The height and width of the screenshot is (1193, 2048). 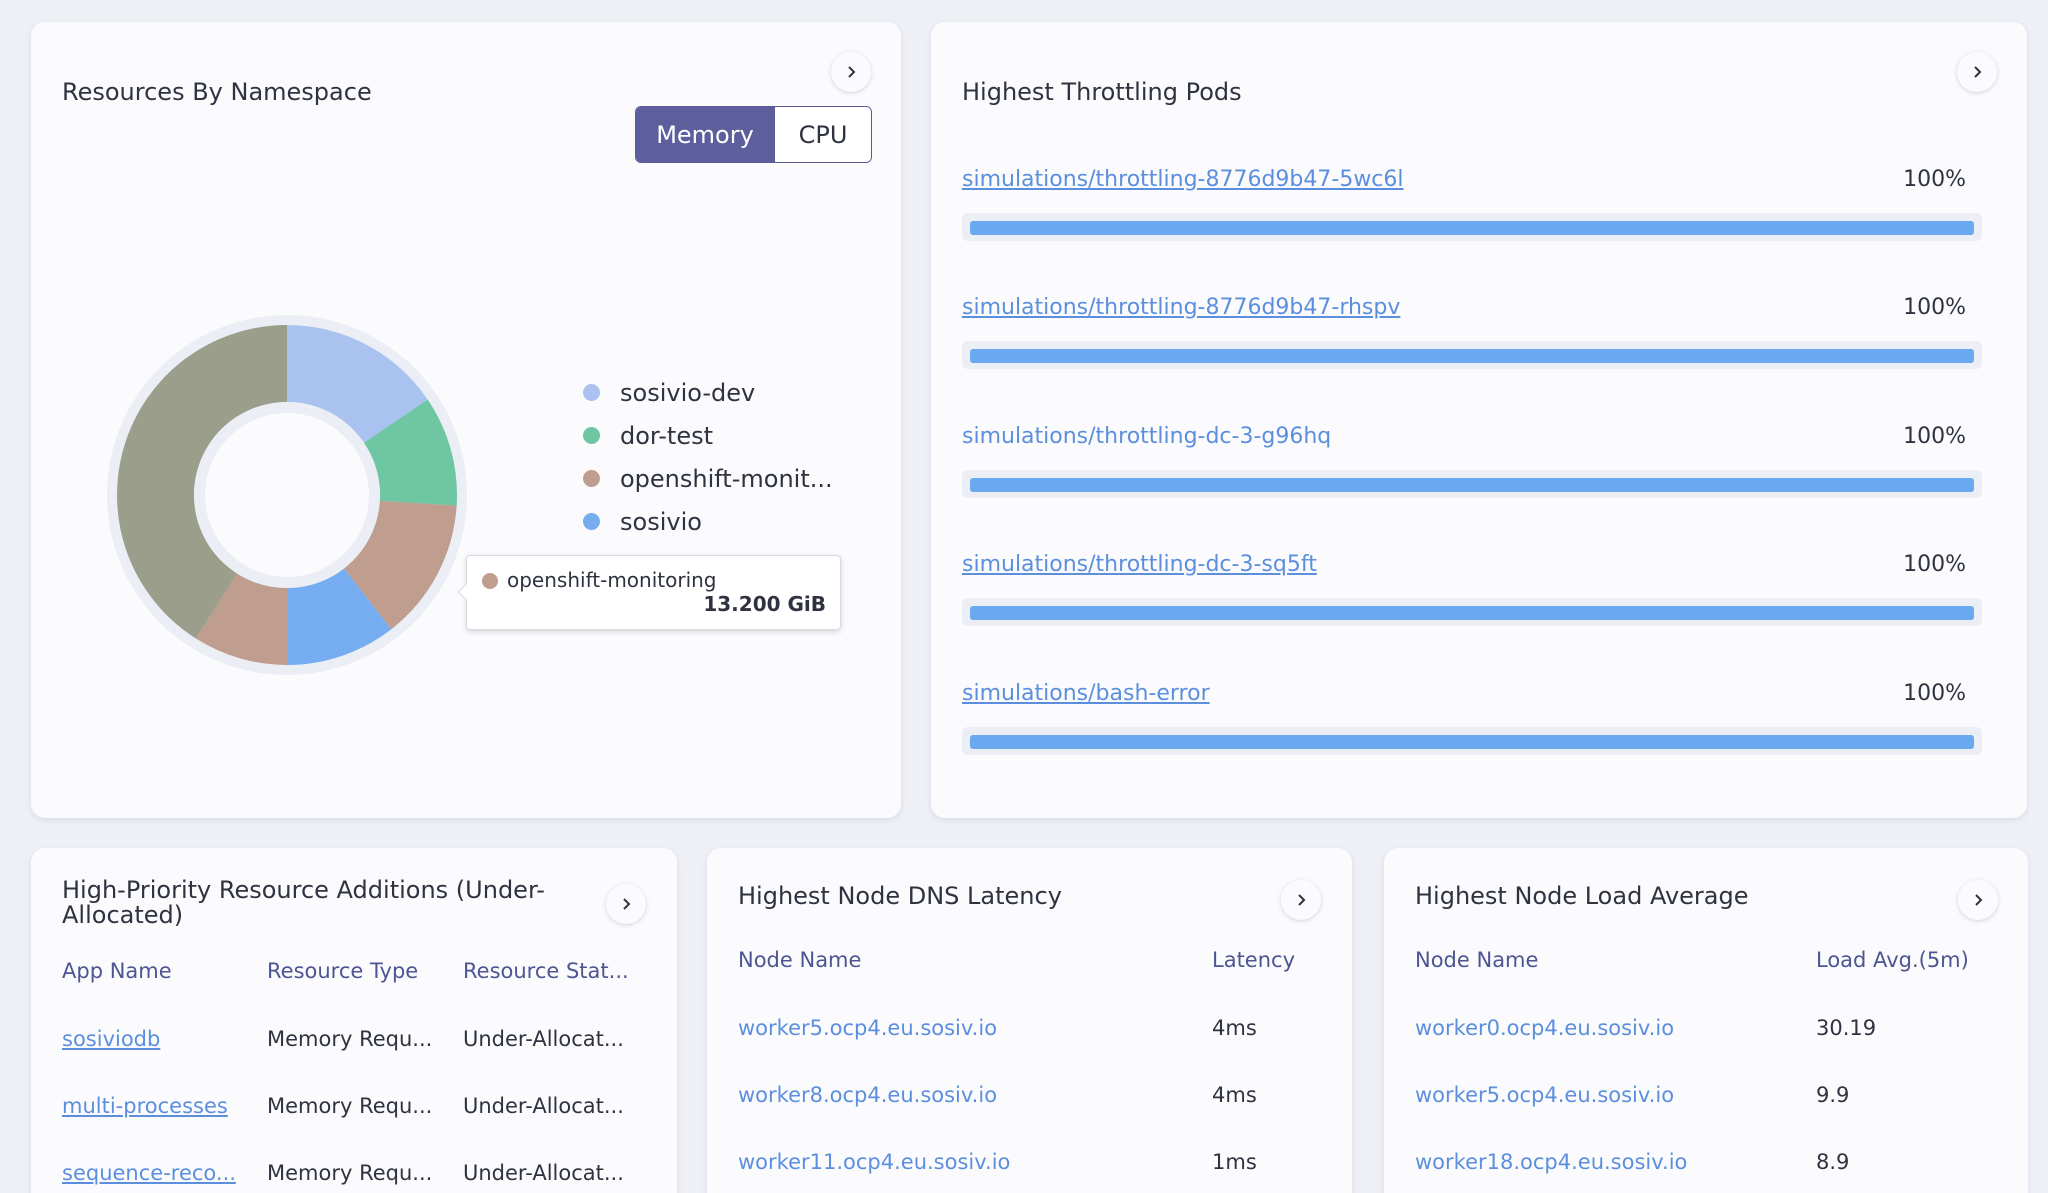 I want to click on card-title: Highest Throttling Pods, so click(x=1102, y=92).